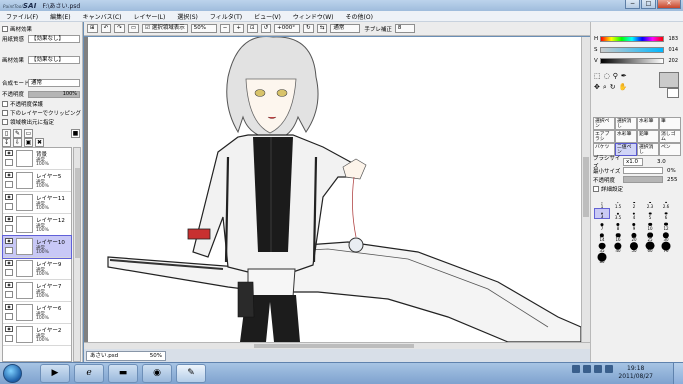 The height and width of the screenshot is (384, 683). Describe the element at coordinates (632, 61) in the screenshot. I see `value-track` at that location.